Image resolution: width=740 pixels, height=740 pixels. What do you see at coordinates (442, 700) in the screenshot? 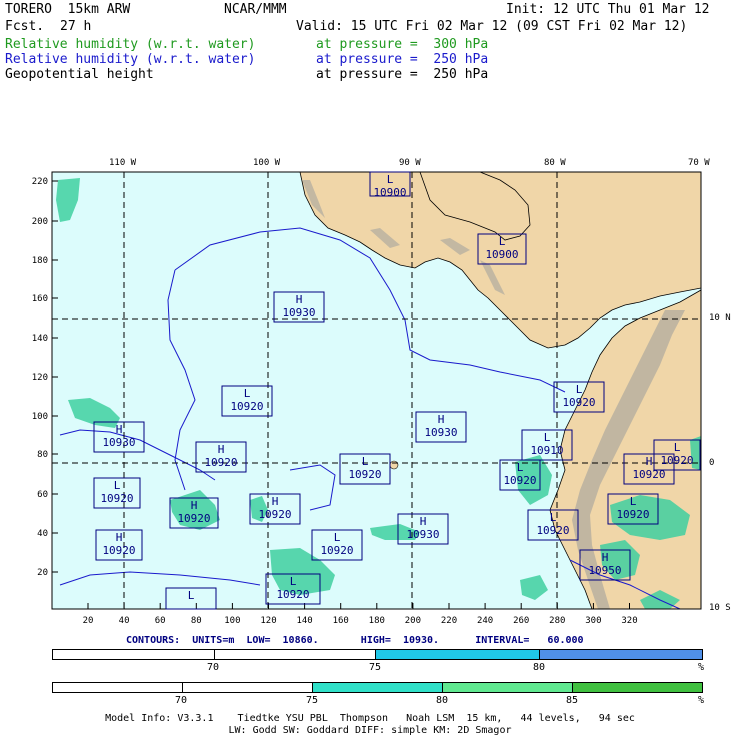
I see `colorbar2-label-80: 80` at bounding box center [442, 700].